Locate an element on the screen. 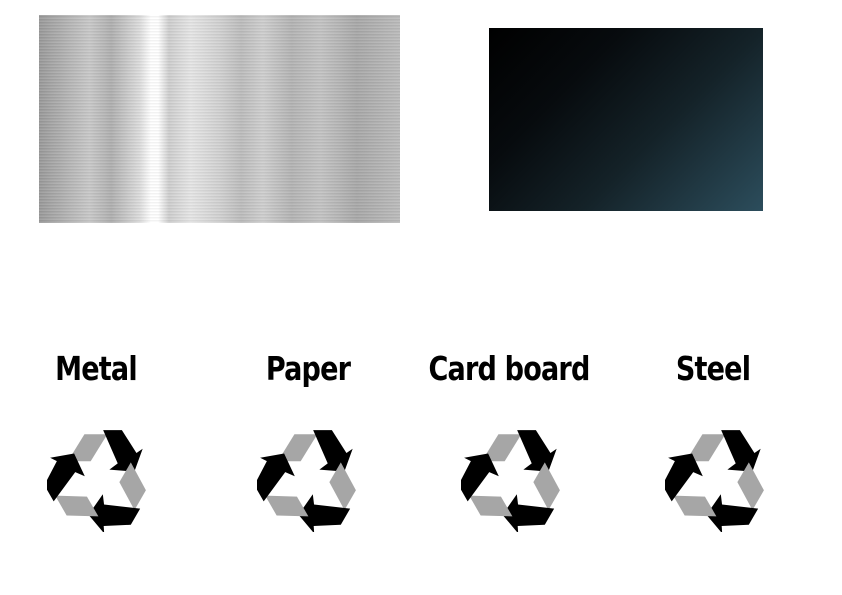  brushed-metal-texture is located at coordinates (219, 119).